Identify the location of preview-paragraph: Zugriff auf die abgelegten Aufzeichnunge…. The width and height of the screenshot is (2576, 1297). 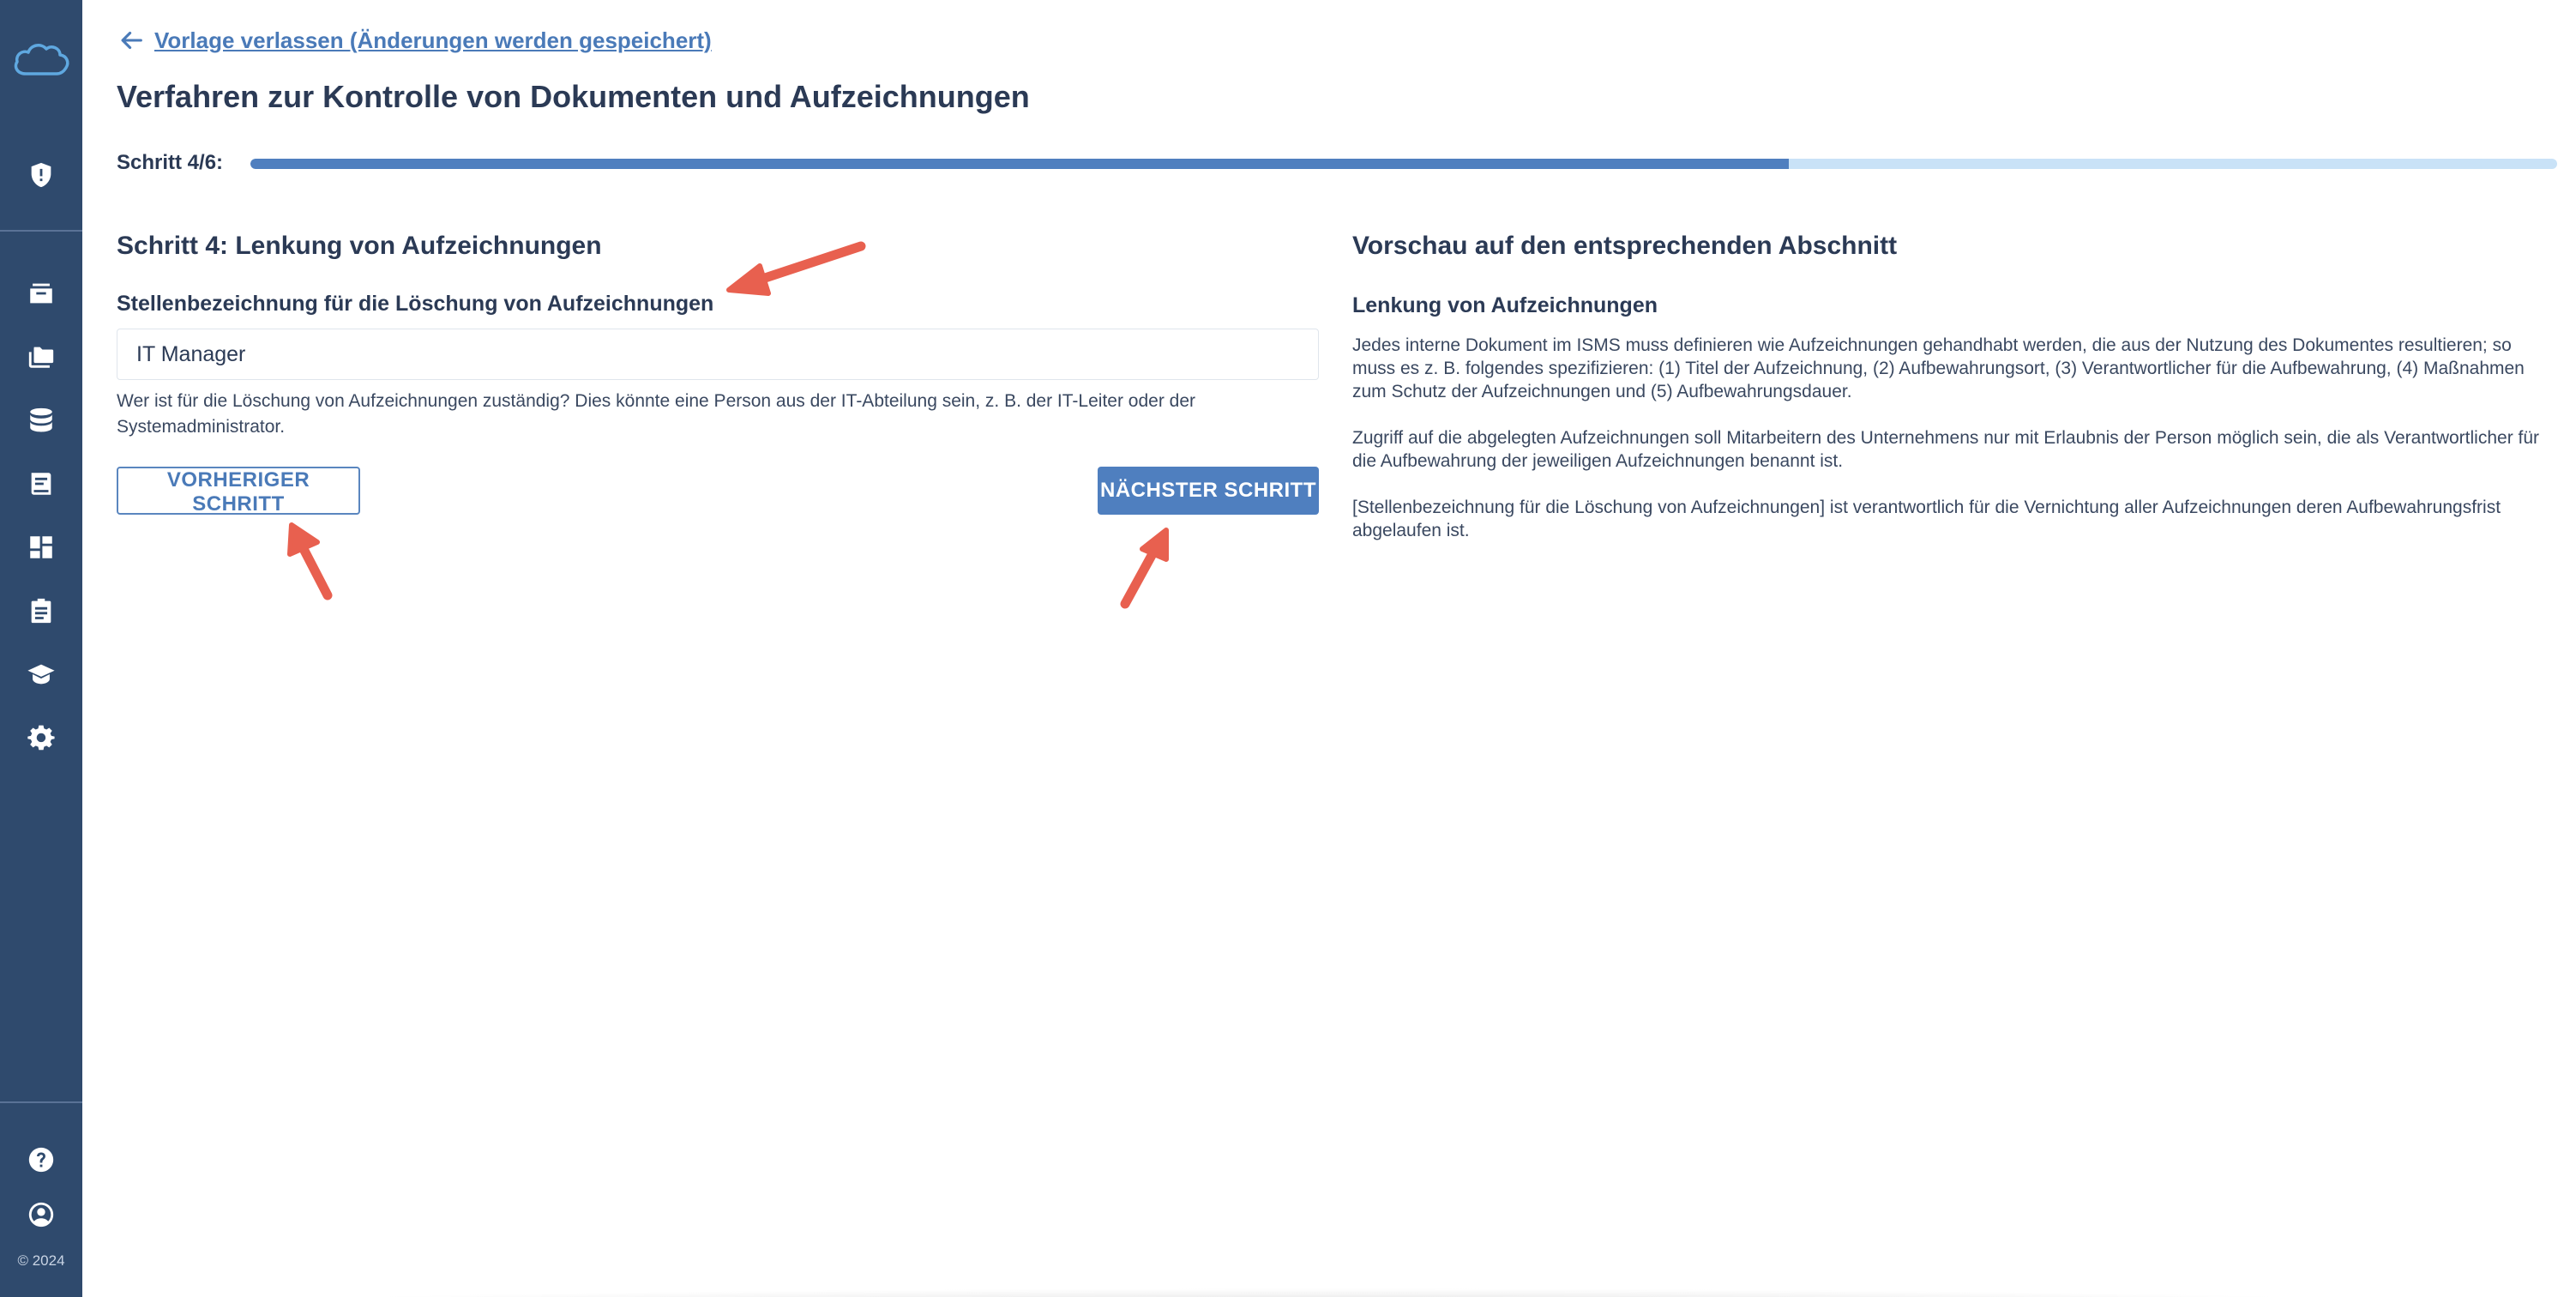
(1946, 449).